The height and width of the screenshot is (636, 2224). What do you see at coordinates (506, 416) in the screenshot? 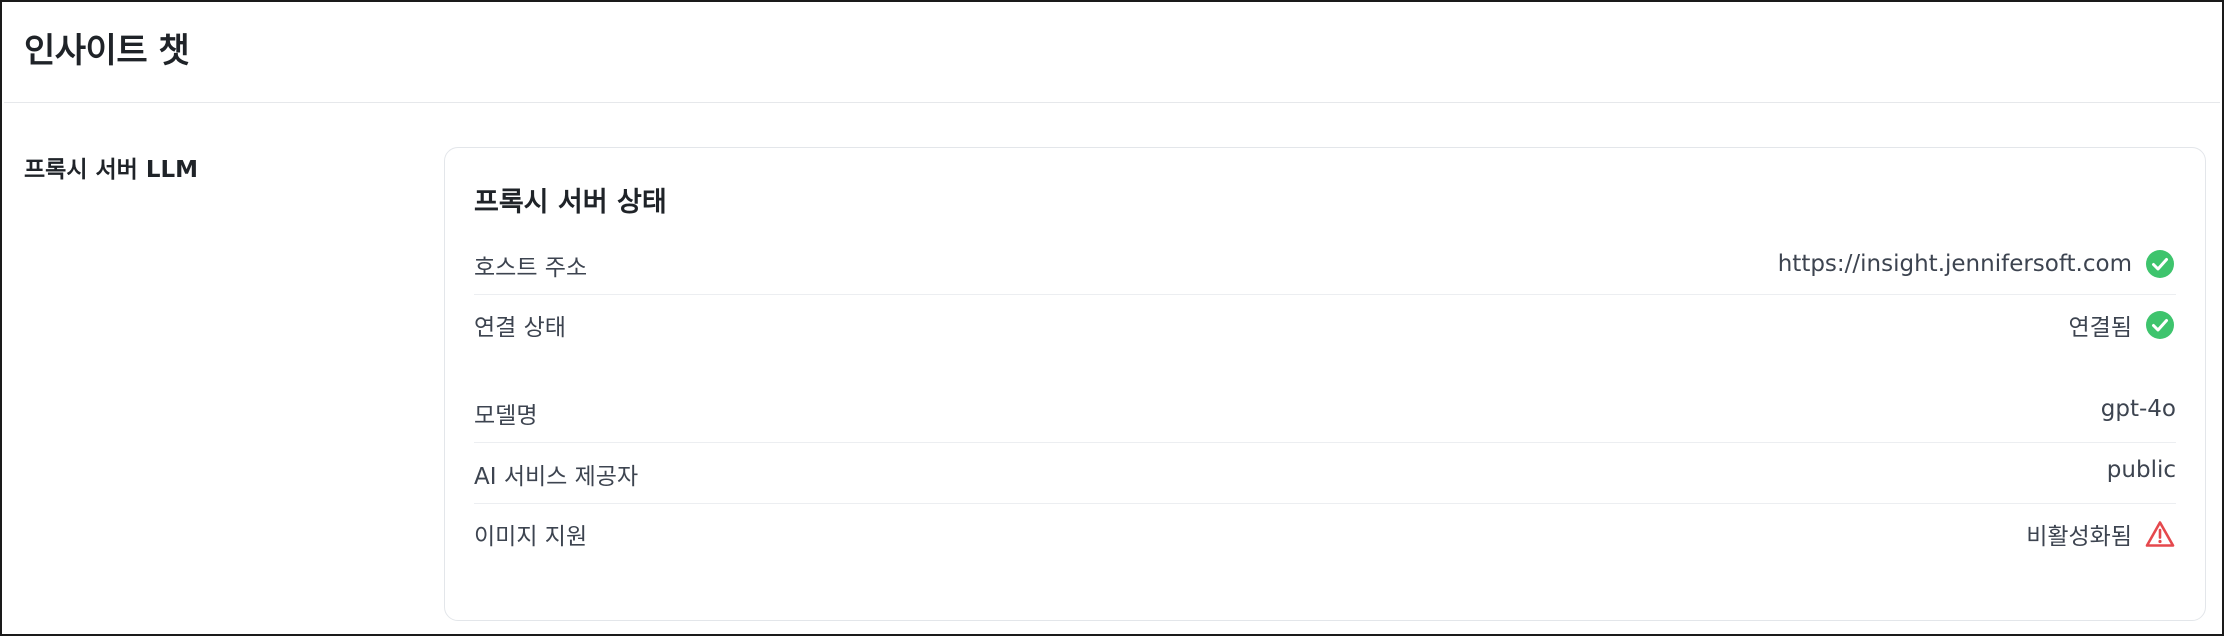
I see `model-name-label: 모델명` at bounding box center [506, 416].